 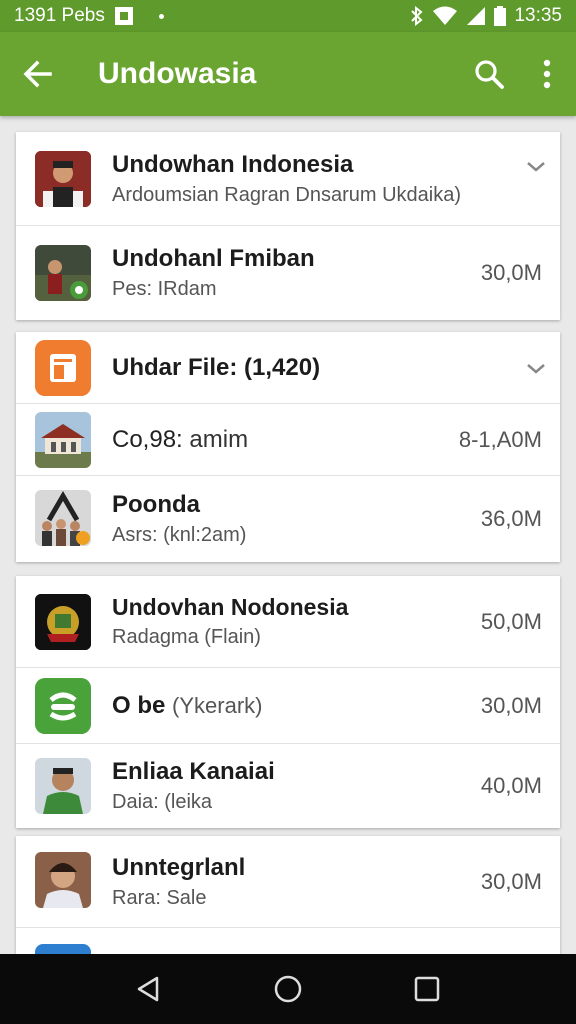 I want to click on item-title: Undowhan Indonesia, so click(x=233, y=164).